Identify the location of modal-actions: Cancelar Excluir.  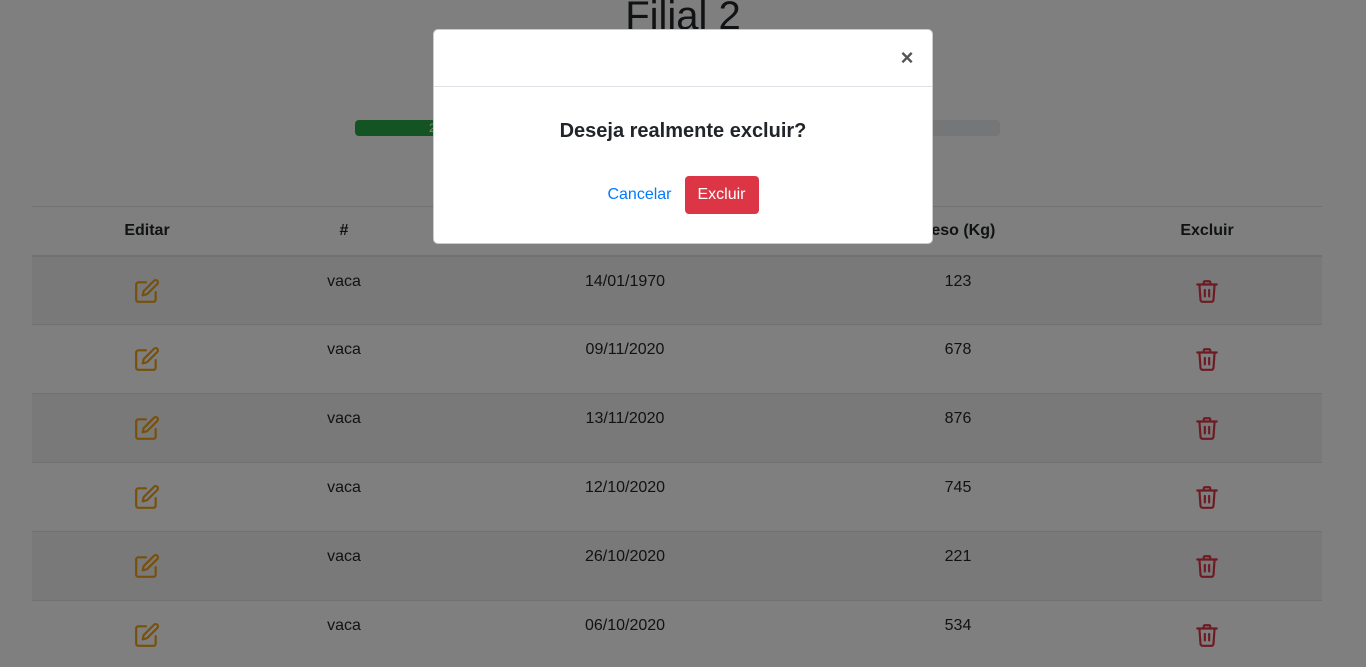
(683, 195).